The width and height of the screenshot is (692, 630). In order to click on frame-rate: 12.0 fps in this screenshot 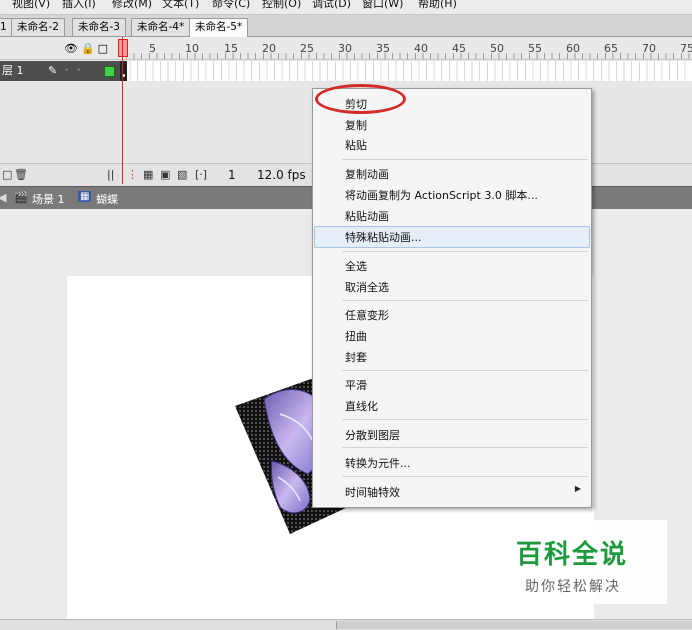, I will do `click(281, 175)`.